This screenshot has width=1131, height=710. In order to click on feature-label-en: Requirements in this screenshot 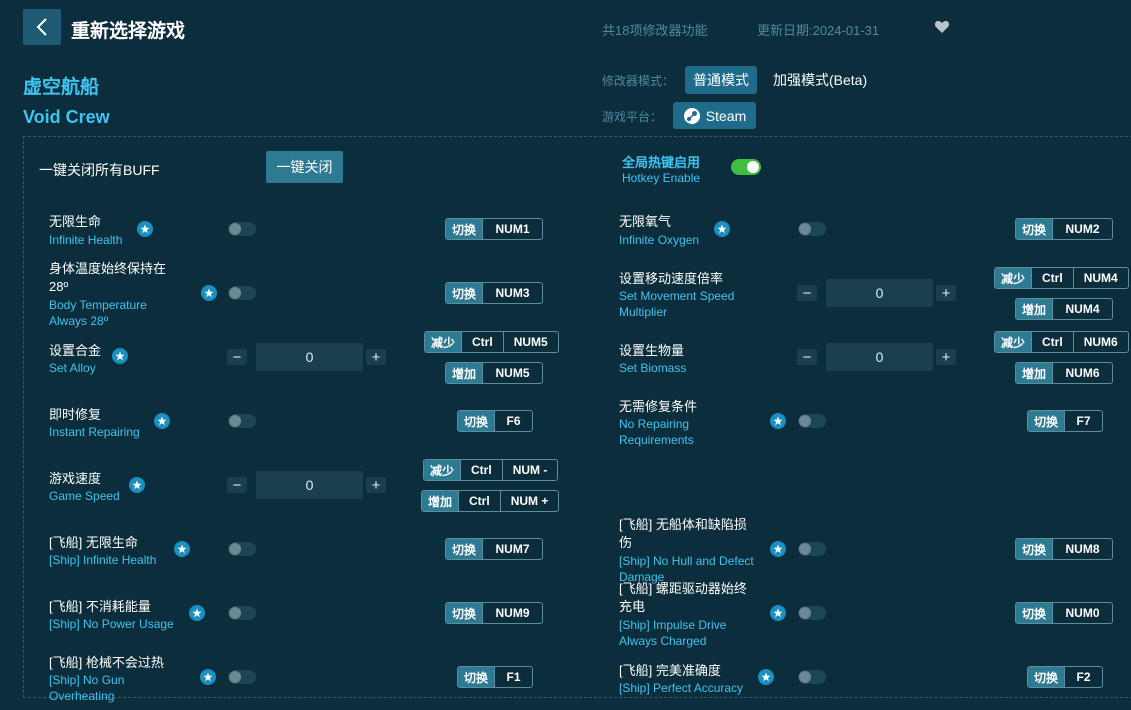, I will do `click(656, 440)`.